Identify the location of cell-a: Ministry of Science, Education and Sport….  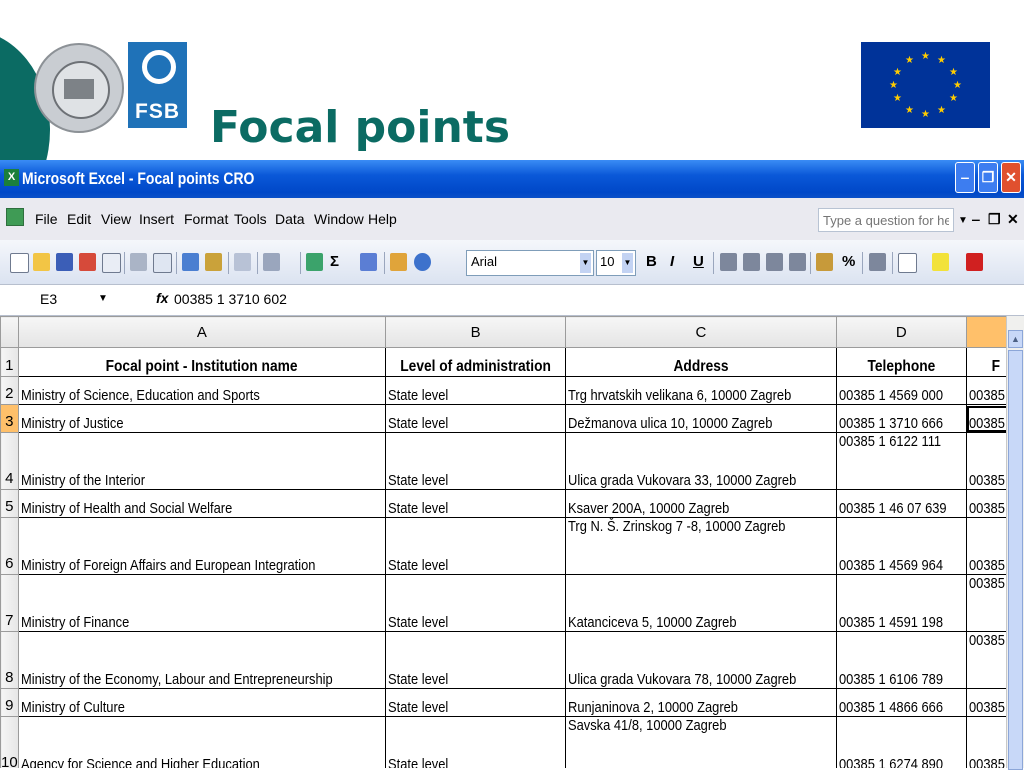
(202, 390).